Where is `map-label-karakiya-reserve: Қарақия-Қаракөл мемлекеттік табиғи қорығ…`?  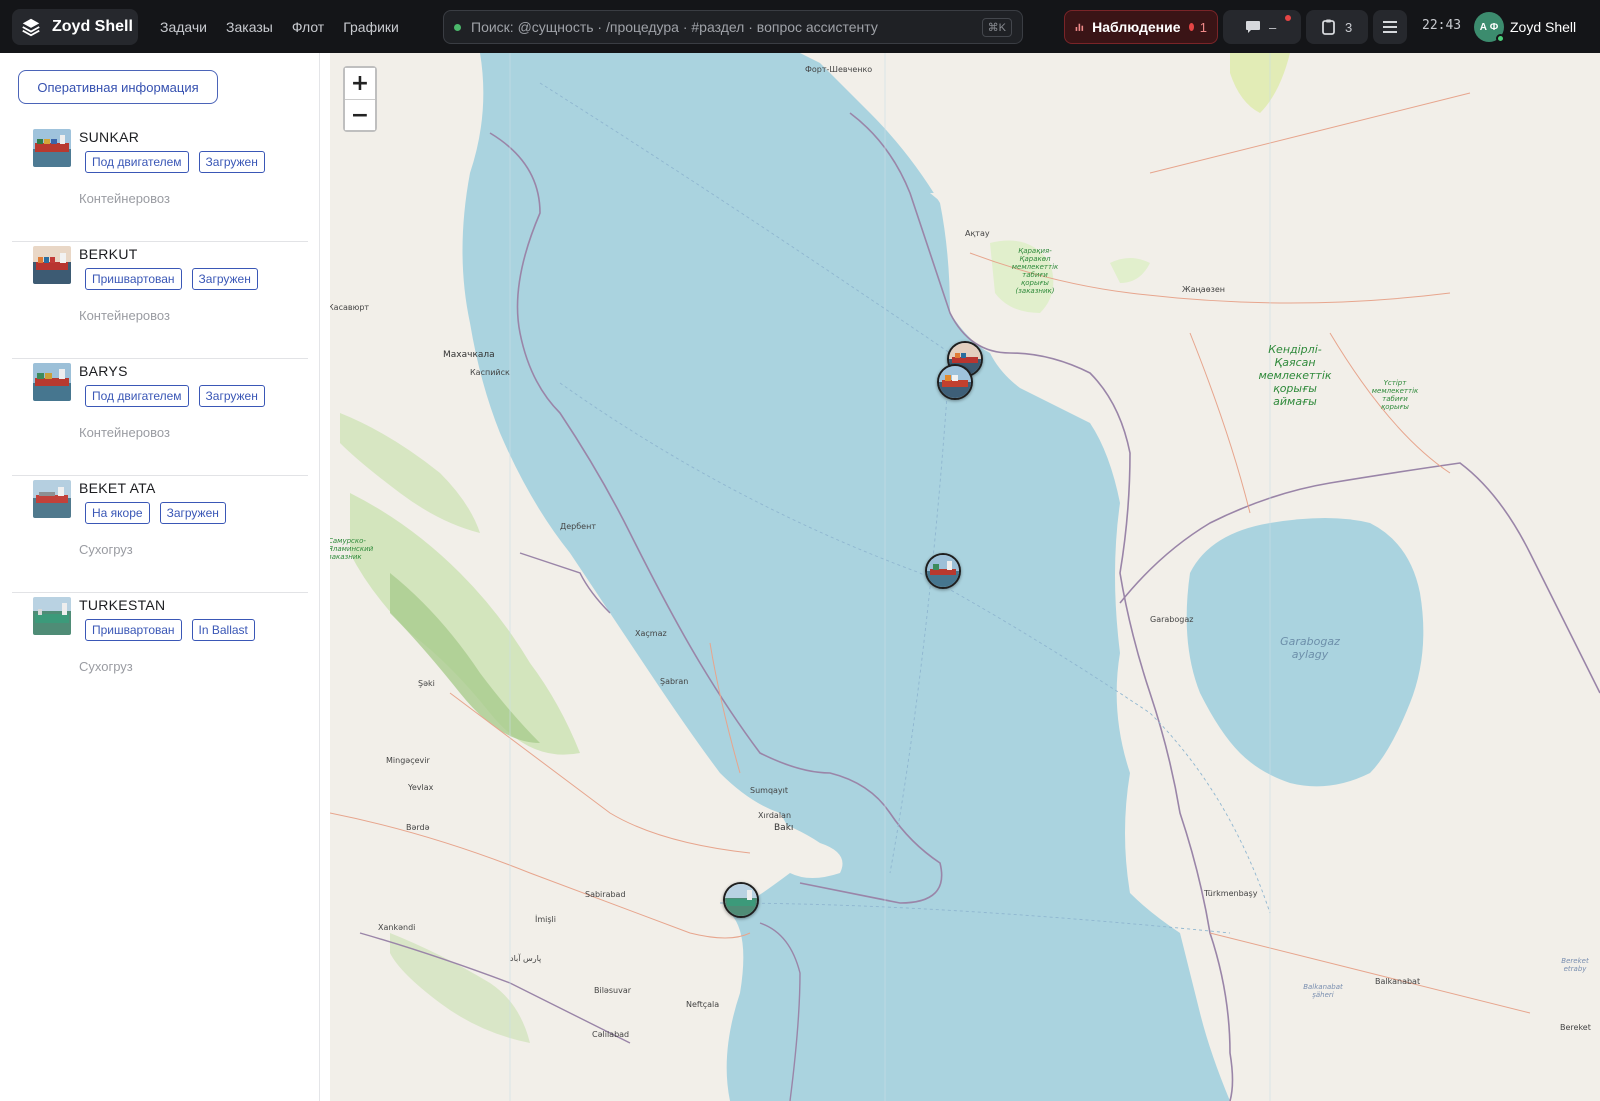
map-label-karakiya-reserve: Қарақия-Қаракөл мемлекеттік табиғи қорығ… is located at coordinates (1035, 271).